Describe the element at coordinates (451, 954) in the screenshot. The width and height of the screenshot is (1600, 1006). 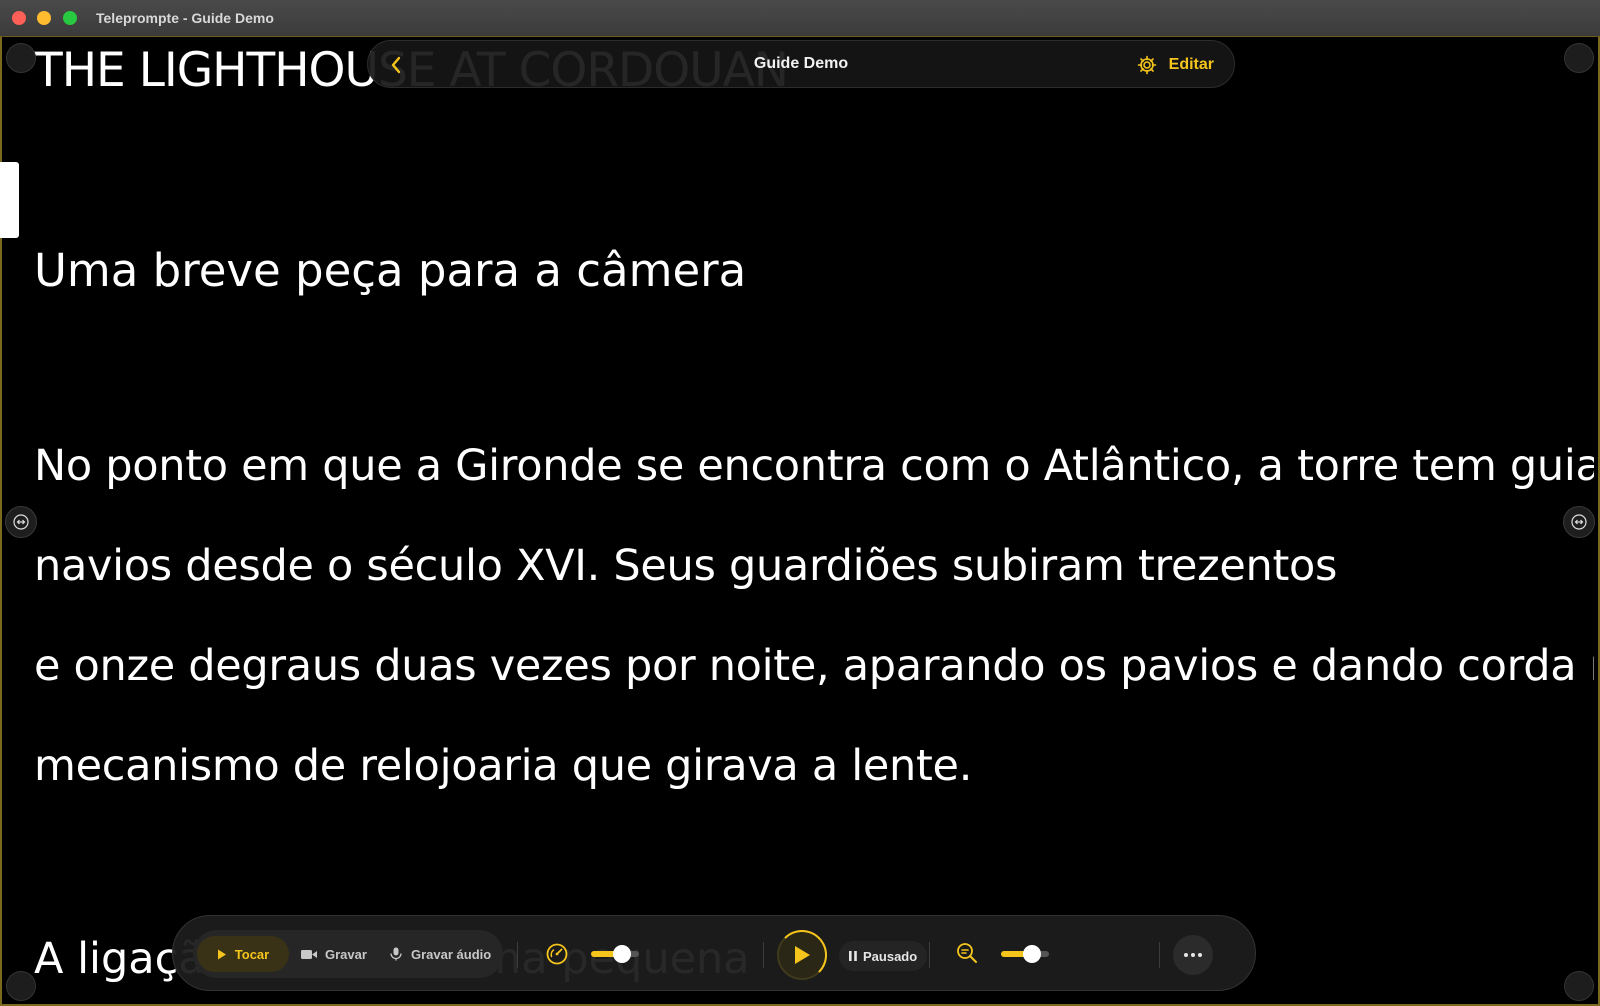
I see `mode-audio-label: Gravar áudio` at that location.